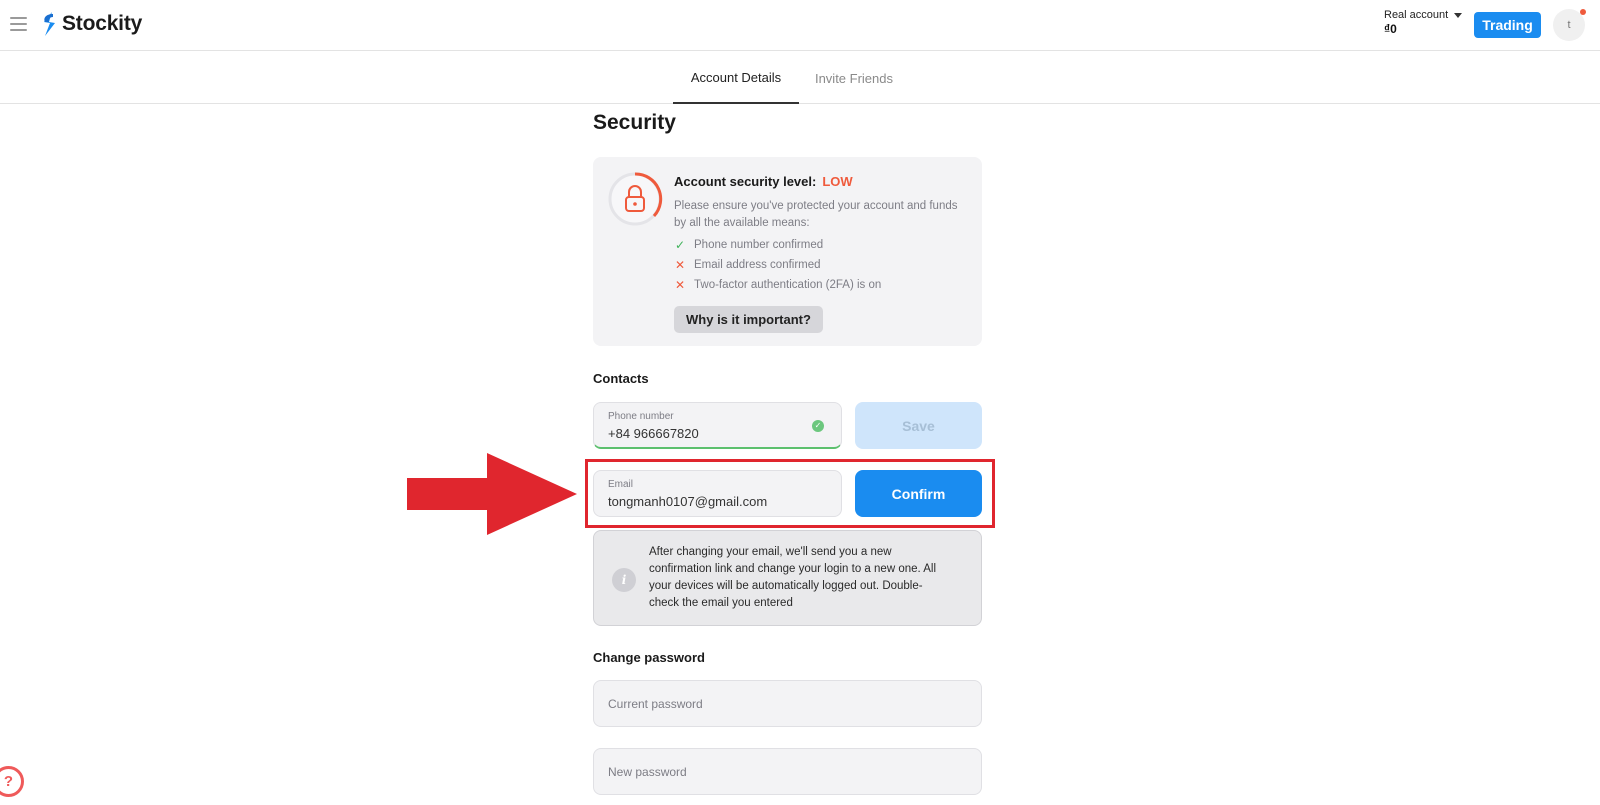 Image resolution: width=1600 pixels, height=805 pixels. What do you see at coordinates (818, 426) in the screenshot?
I see `verified-check-icon: ✓` at bounding box center [818, 426].